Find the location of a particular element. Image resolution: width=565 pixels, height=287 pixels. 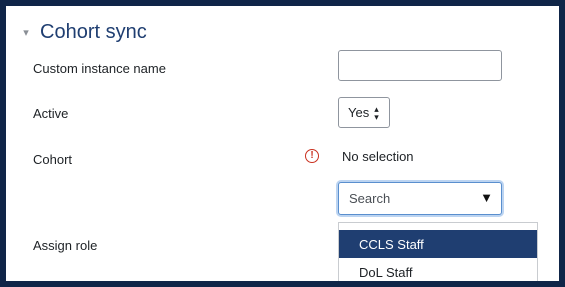

cohort-search-box: ▼ is located at coordinates (420, 198).